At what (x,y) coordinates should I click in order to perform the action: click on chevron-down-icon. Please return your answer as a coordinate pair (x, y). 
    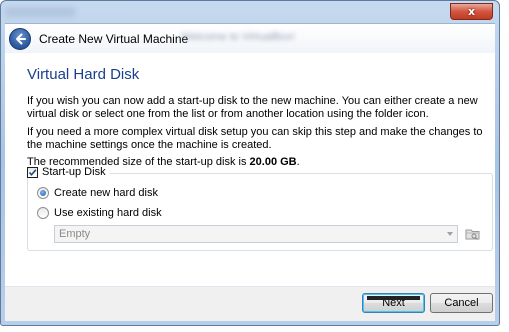
    Looking at the image, I should click on (450, 234).